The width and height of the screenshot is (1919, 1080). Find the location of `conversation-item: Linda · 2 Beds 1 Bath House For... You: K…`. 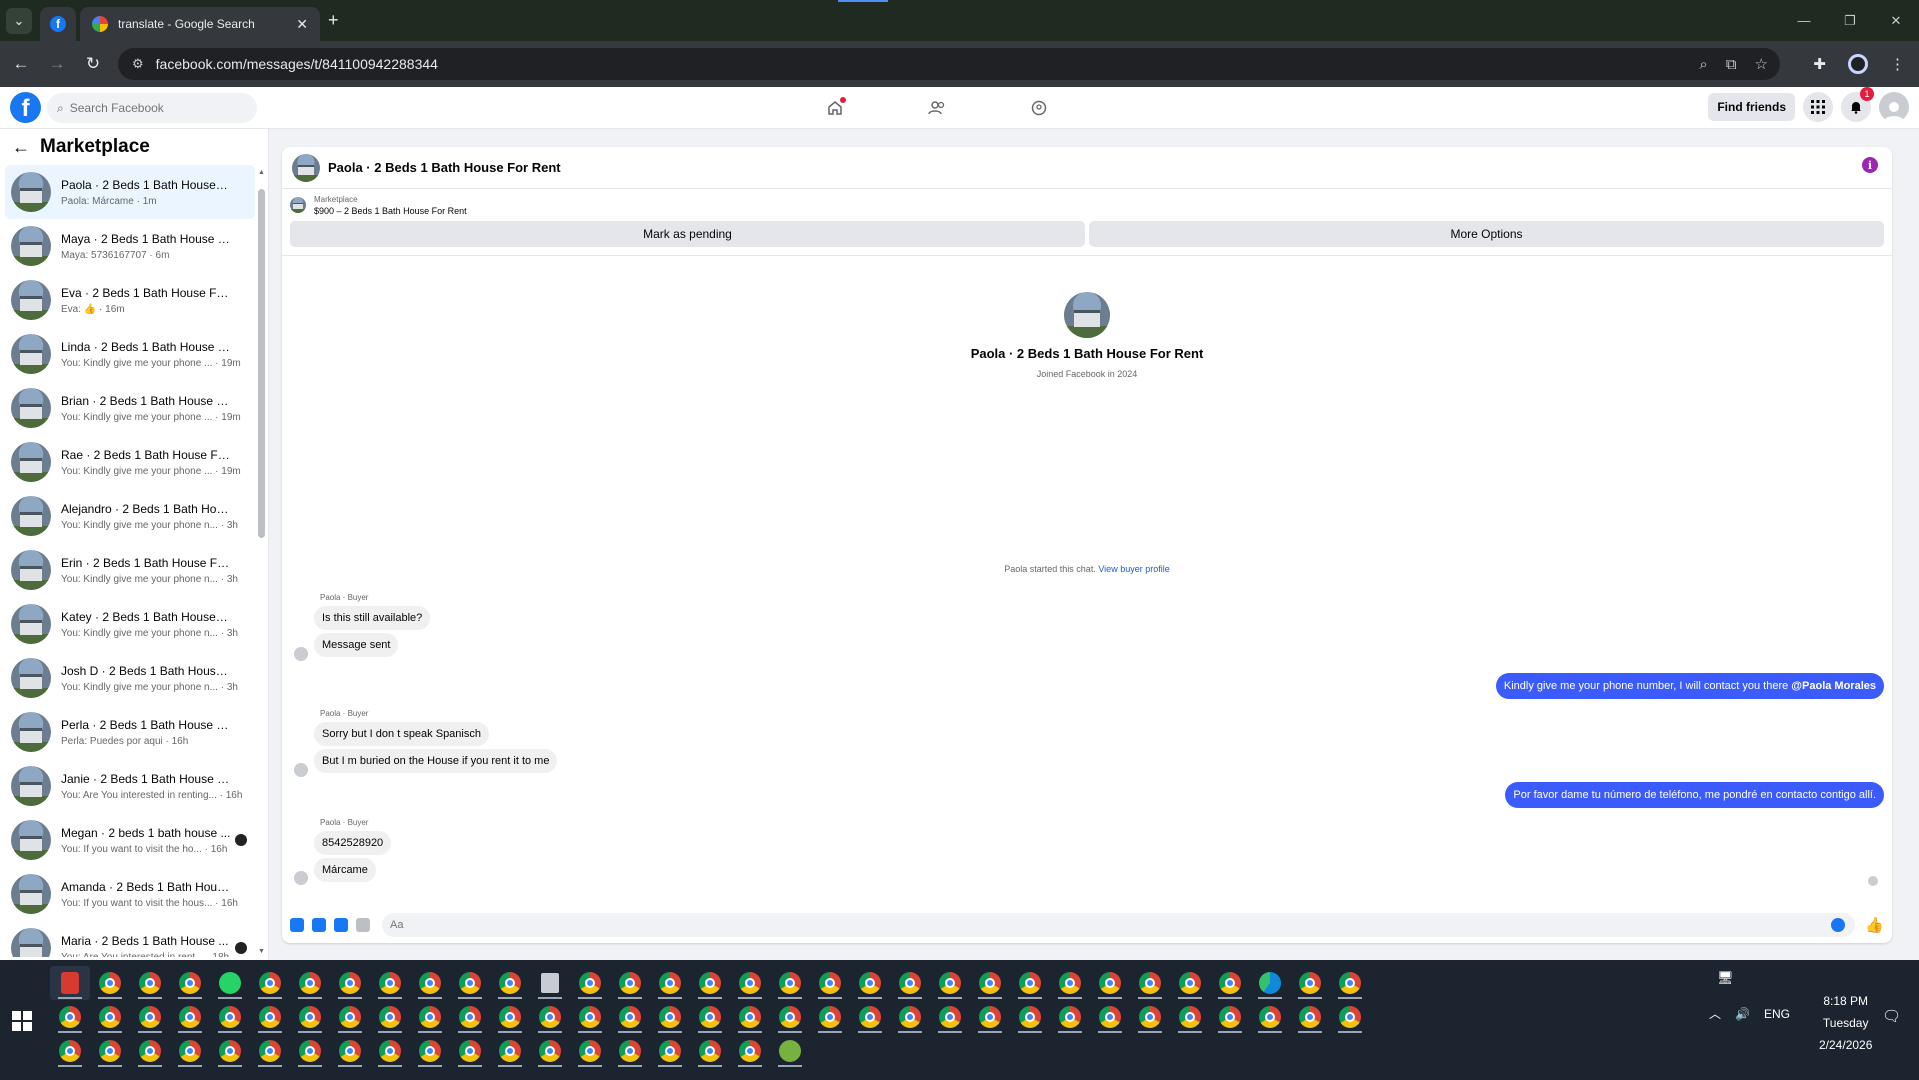

conversation-item: Linda · 2 Beds 1 Bath House For... You: K… is located at coordinates (130, 354).